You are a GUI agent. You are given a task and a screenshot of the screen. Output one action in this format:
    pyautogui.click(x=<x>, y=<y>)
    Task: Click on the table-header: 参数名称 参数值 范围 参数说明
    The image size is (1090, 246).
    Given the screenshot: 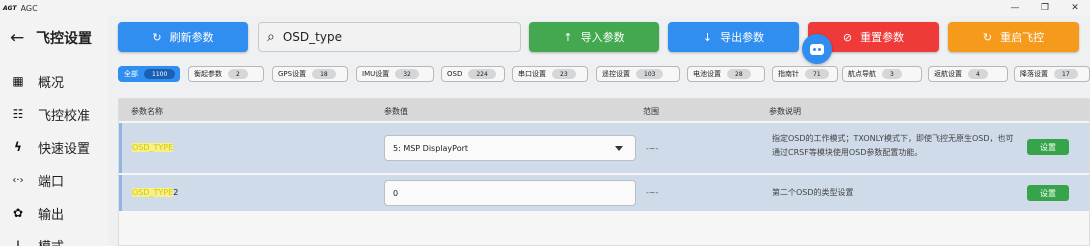 What is the action you would take?
    pyautogui.click(x=604, y=110)
    